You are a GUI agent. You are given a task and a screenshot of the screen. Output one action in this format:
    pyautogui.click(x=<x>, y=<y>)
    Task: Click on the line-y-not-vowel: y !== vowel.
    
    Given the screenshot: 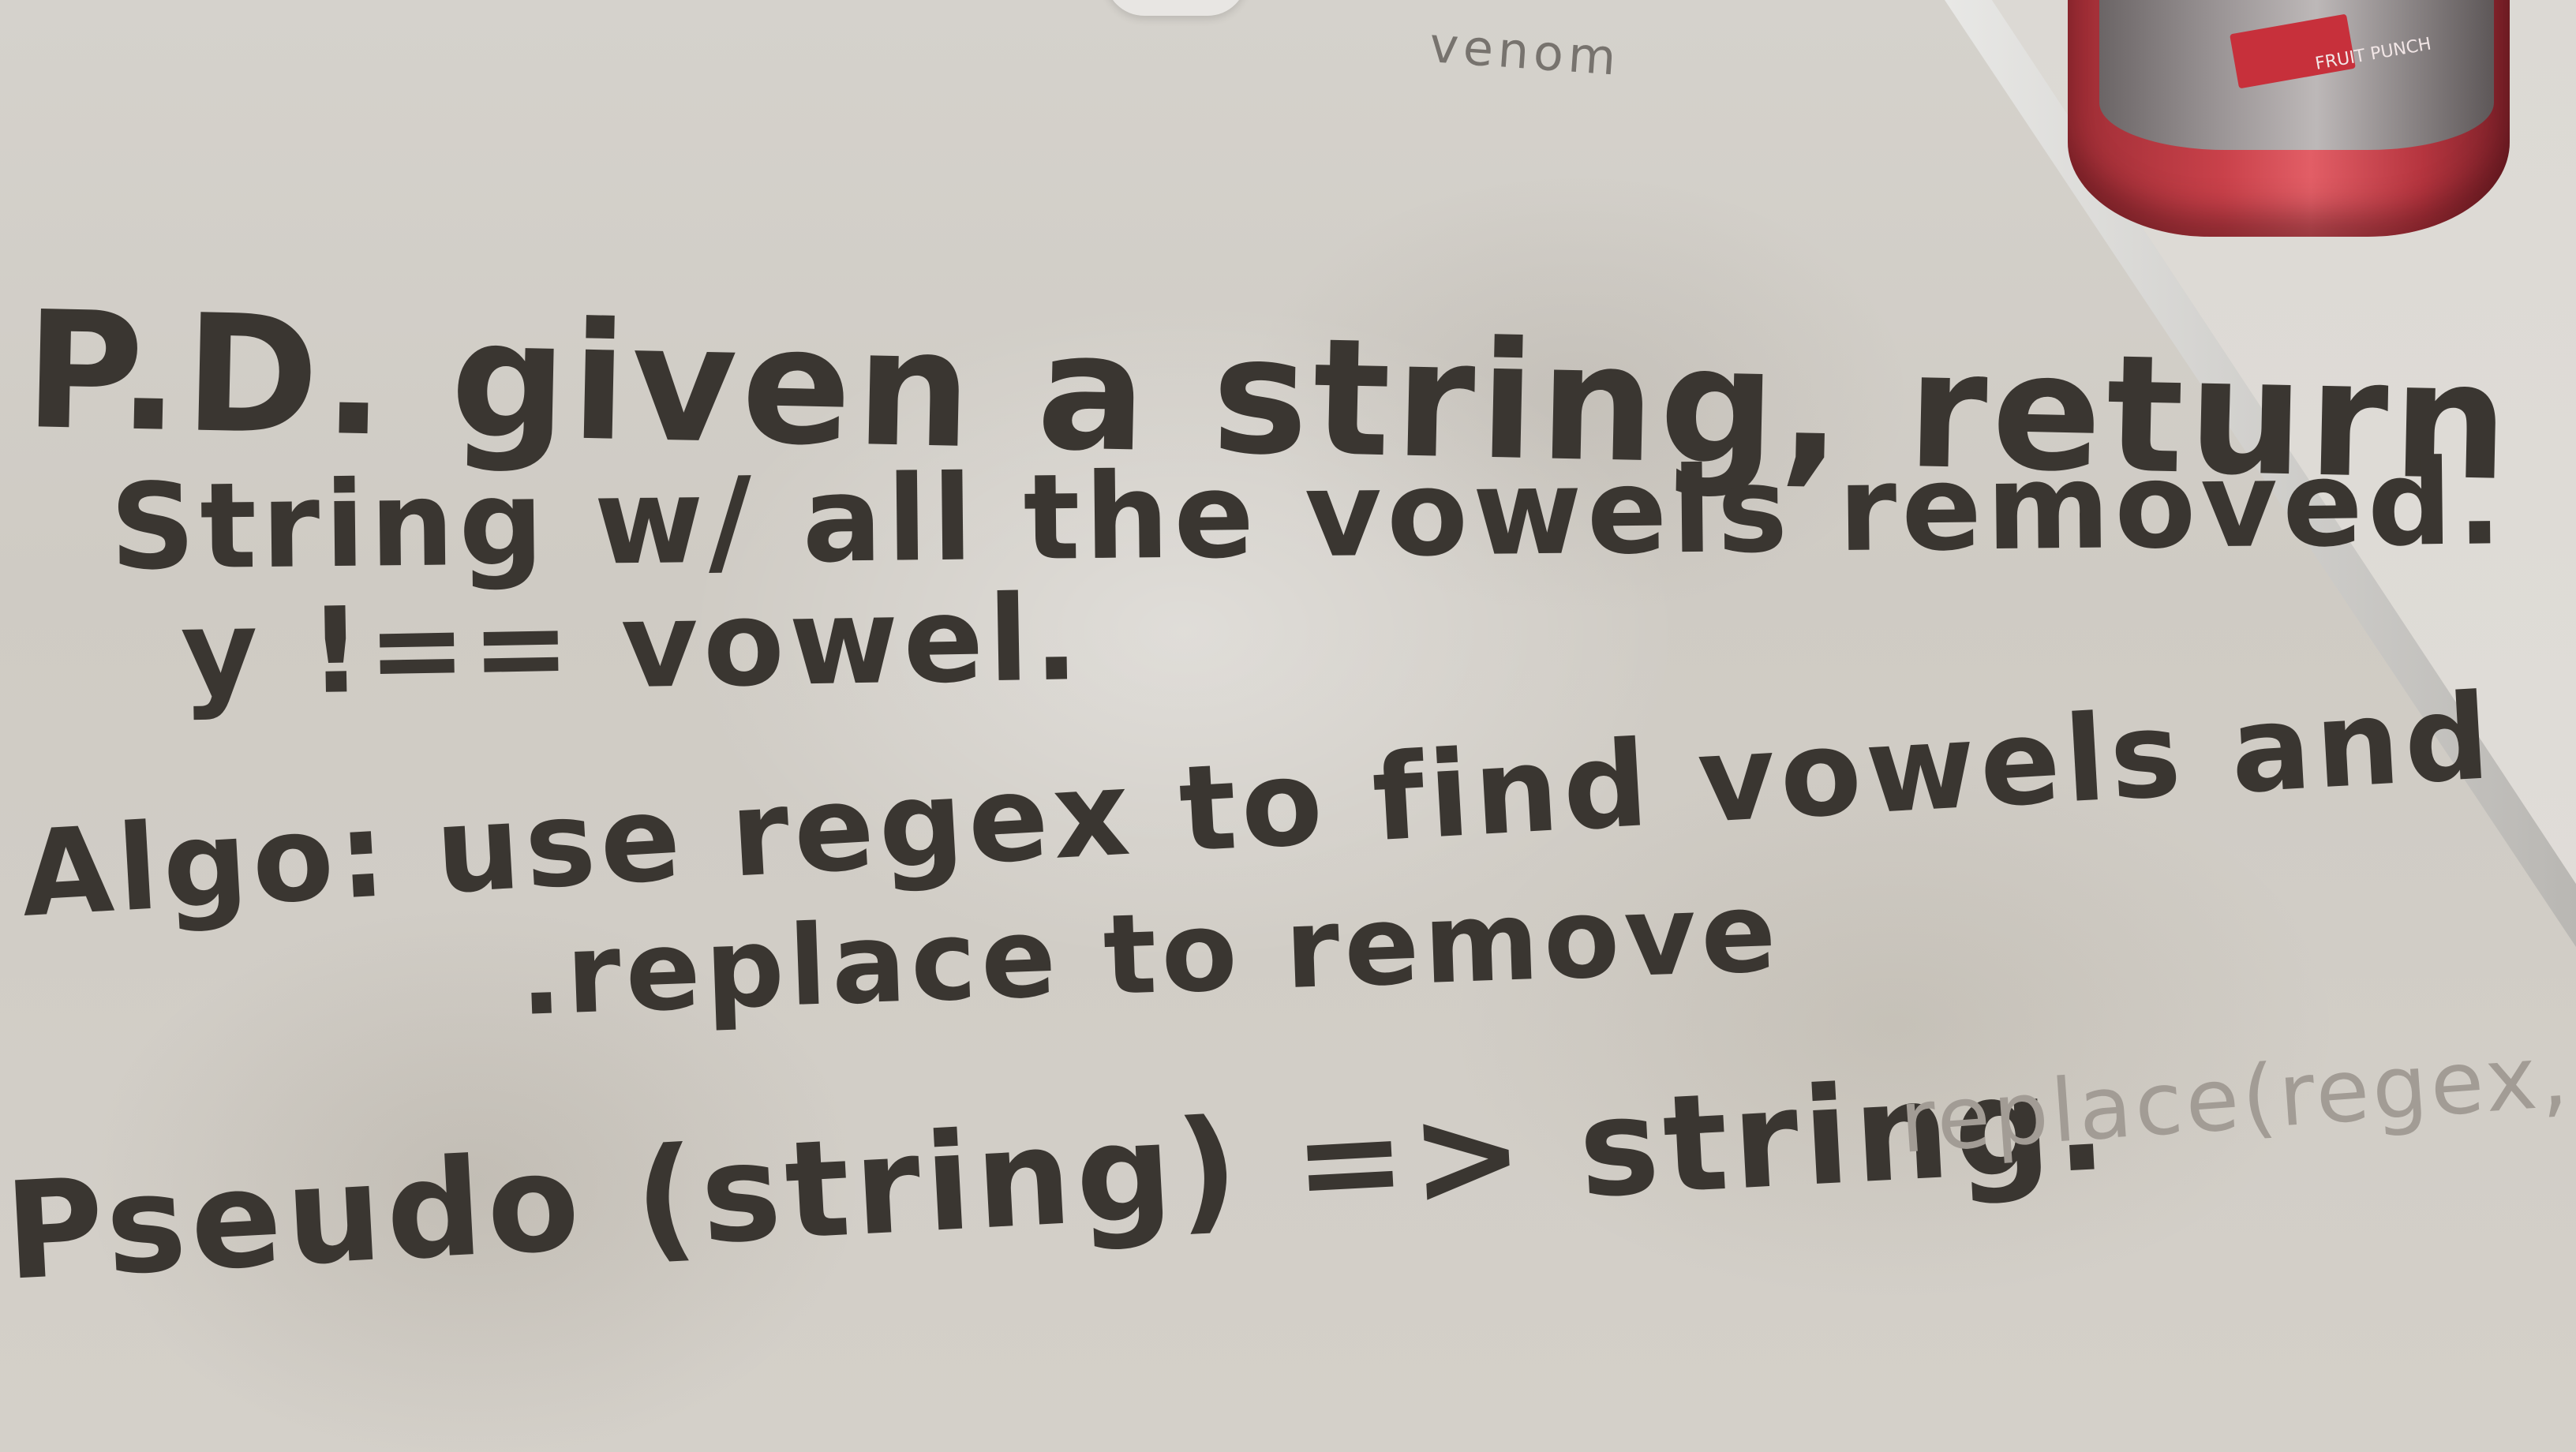 What is the action you would take?
    pyautogui.click(x=632, y=646)
    